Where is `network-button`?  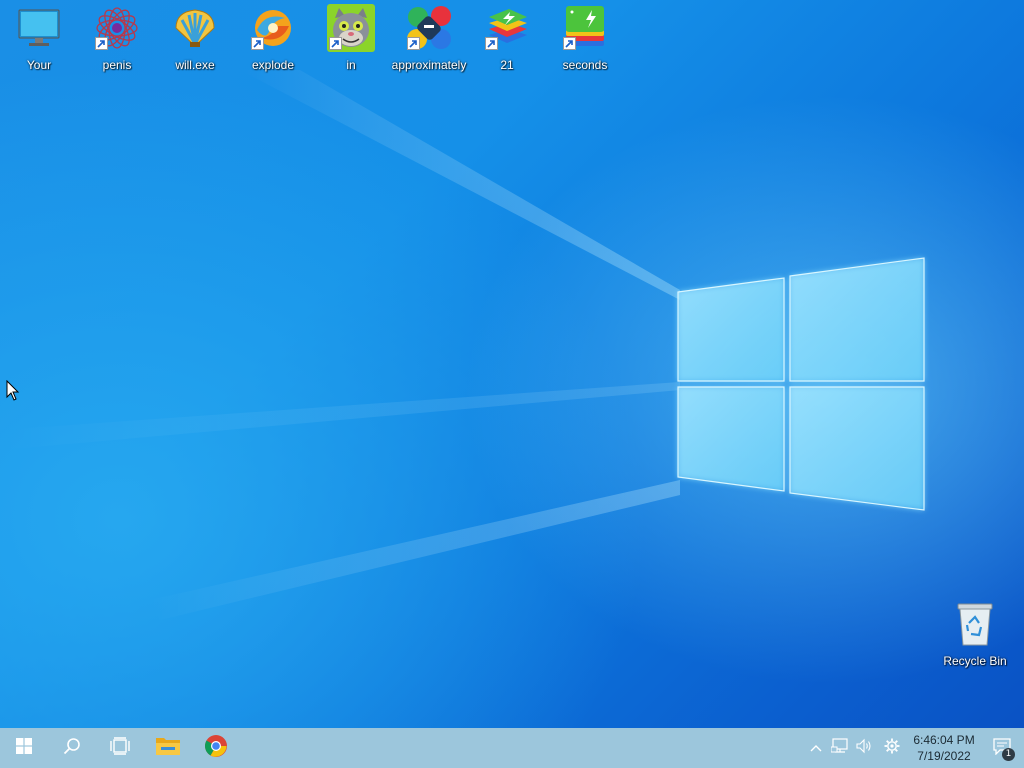
network-button is located at coordinates (840, 748).